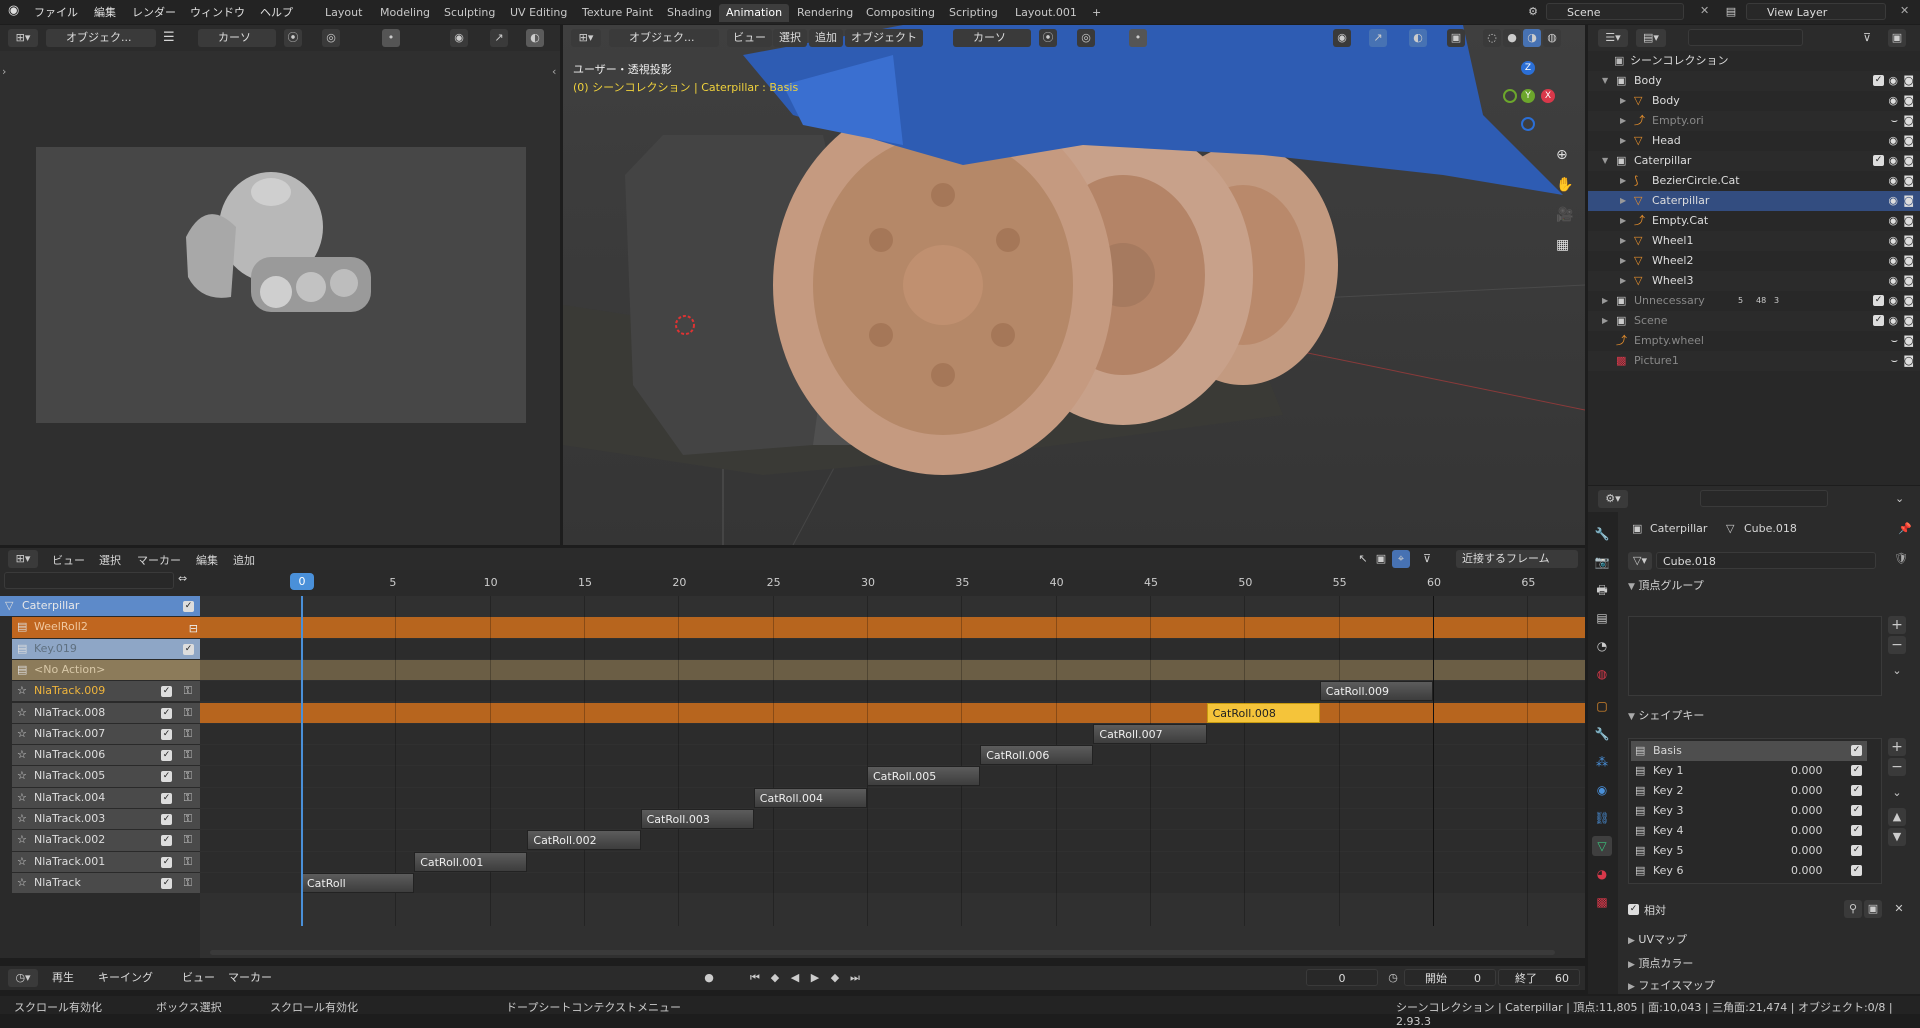  I want to click on jump-end-icon: ⏭, so click(855, 978).